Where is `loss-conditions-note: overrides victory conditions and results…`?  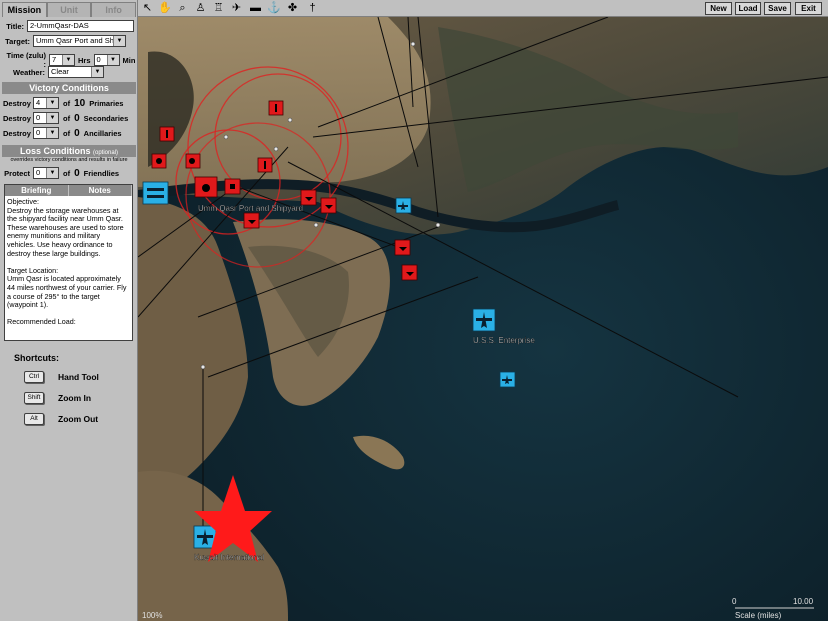 loss-conditions-note: overrides victory conditions and results… is located at coordinates (69, 160).